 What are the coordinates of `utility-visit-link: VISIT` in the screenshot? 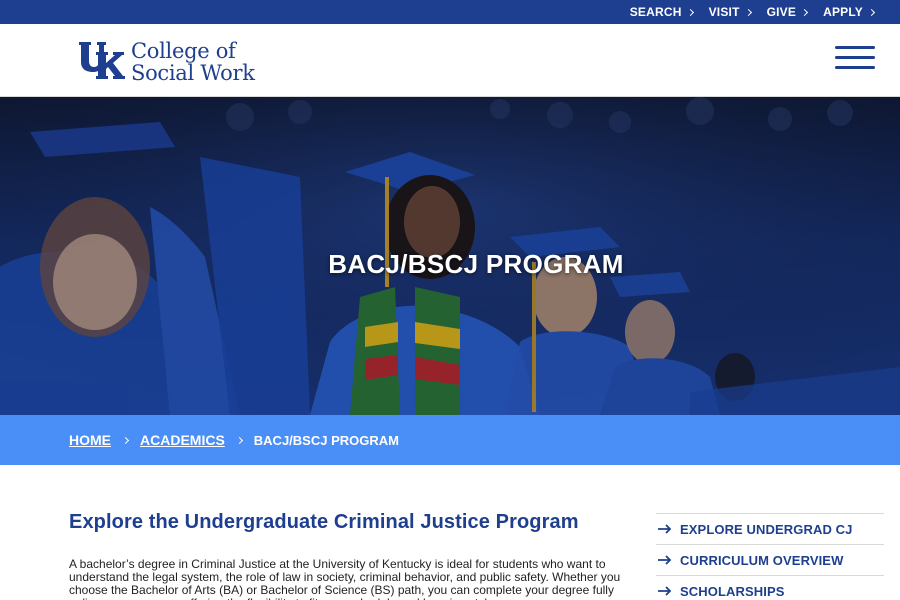 It's located at (730, 12).